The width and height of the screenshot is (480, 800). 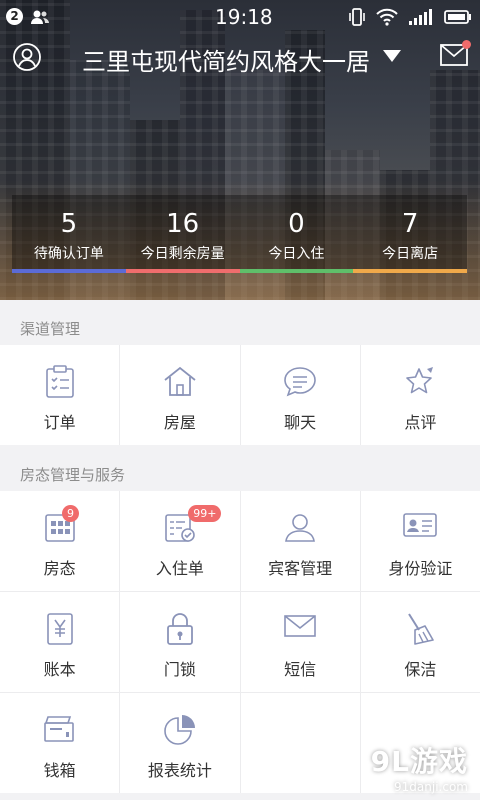 I want to click on clipboard-icon, so click(x=59, y=381).